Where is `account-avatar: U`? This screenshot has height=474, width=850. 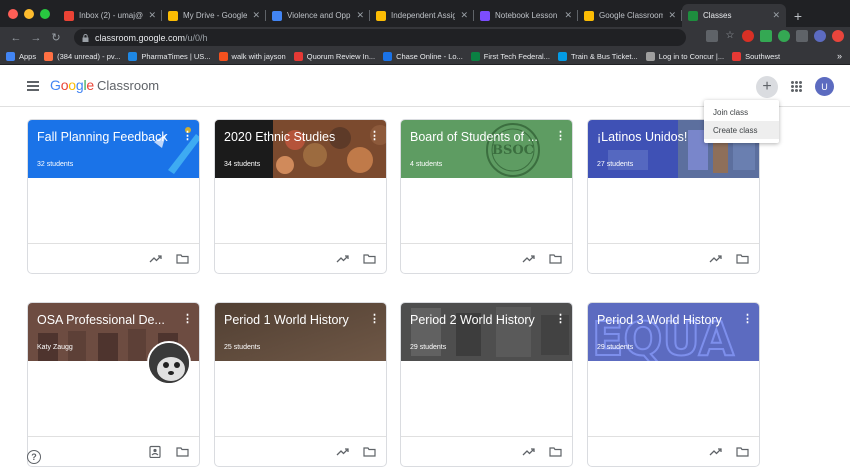 account-avatar: U is located at coordinates (824, 86).